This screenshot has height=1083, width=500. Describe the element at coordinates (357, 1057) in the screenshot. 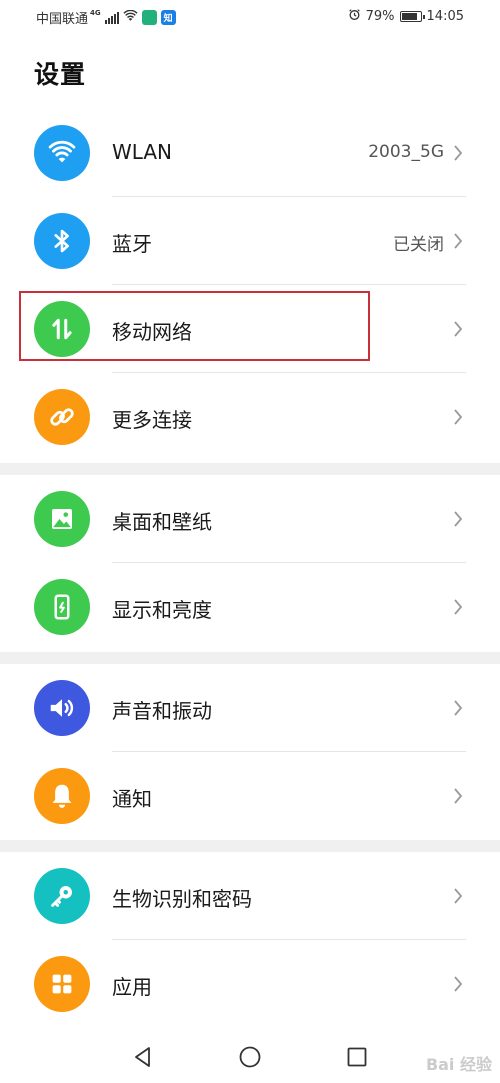

I see `recents-icon` at that location.